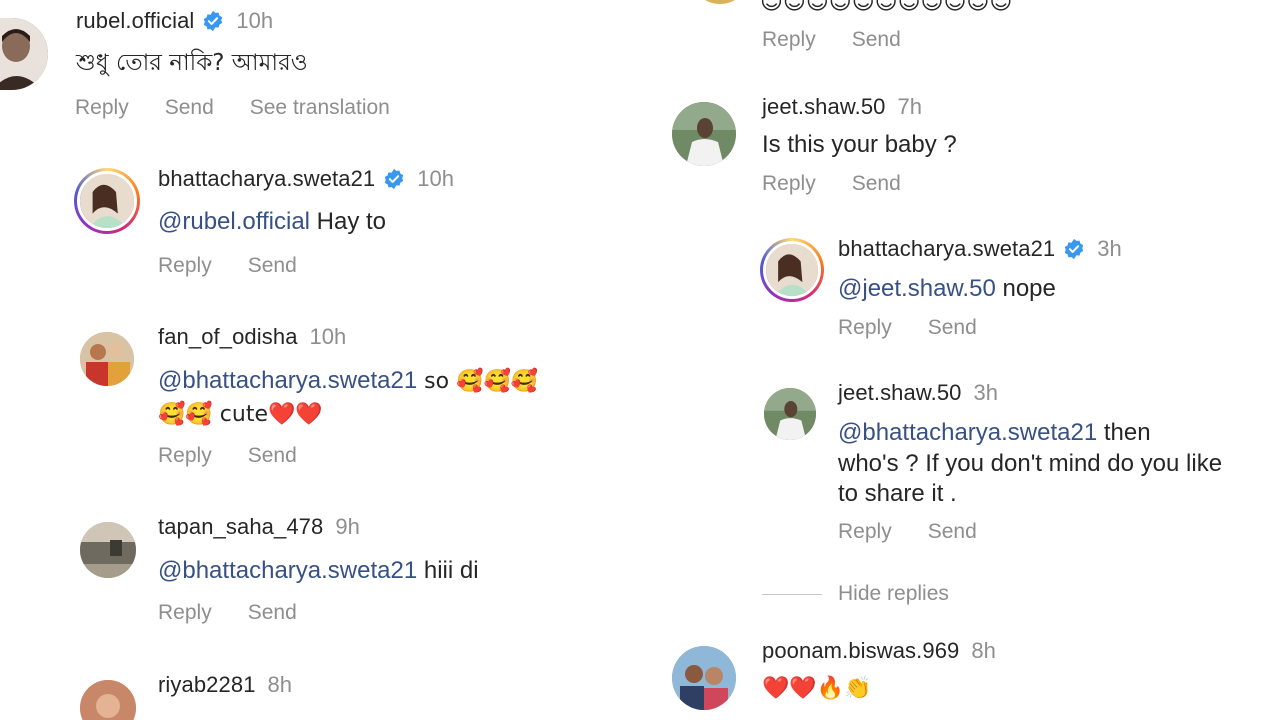  I want to click on comment-text-line2: 🥰🥰 cute❤️❤️, so click(240, 414).